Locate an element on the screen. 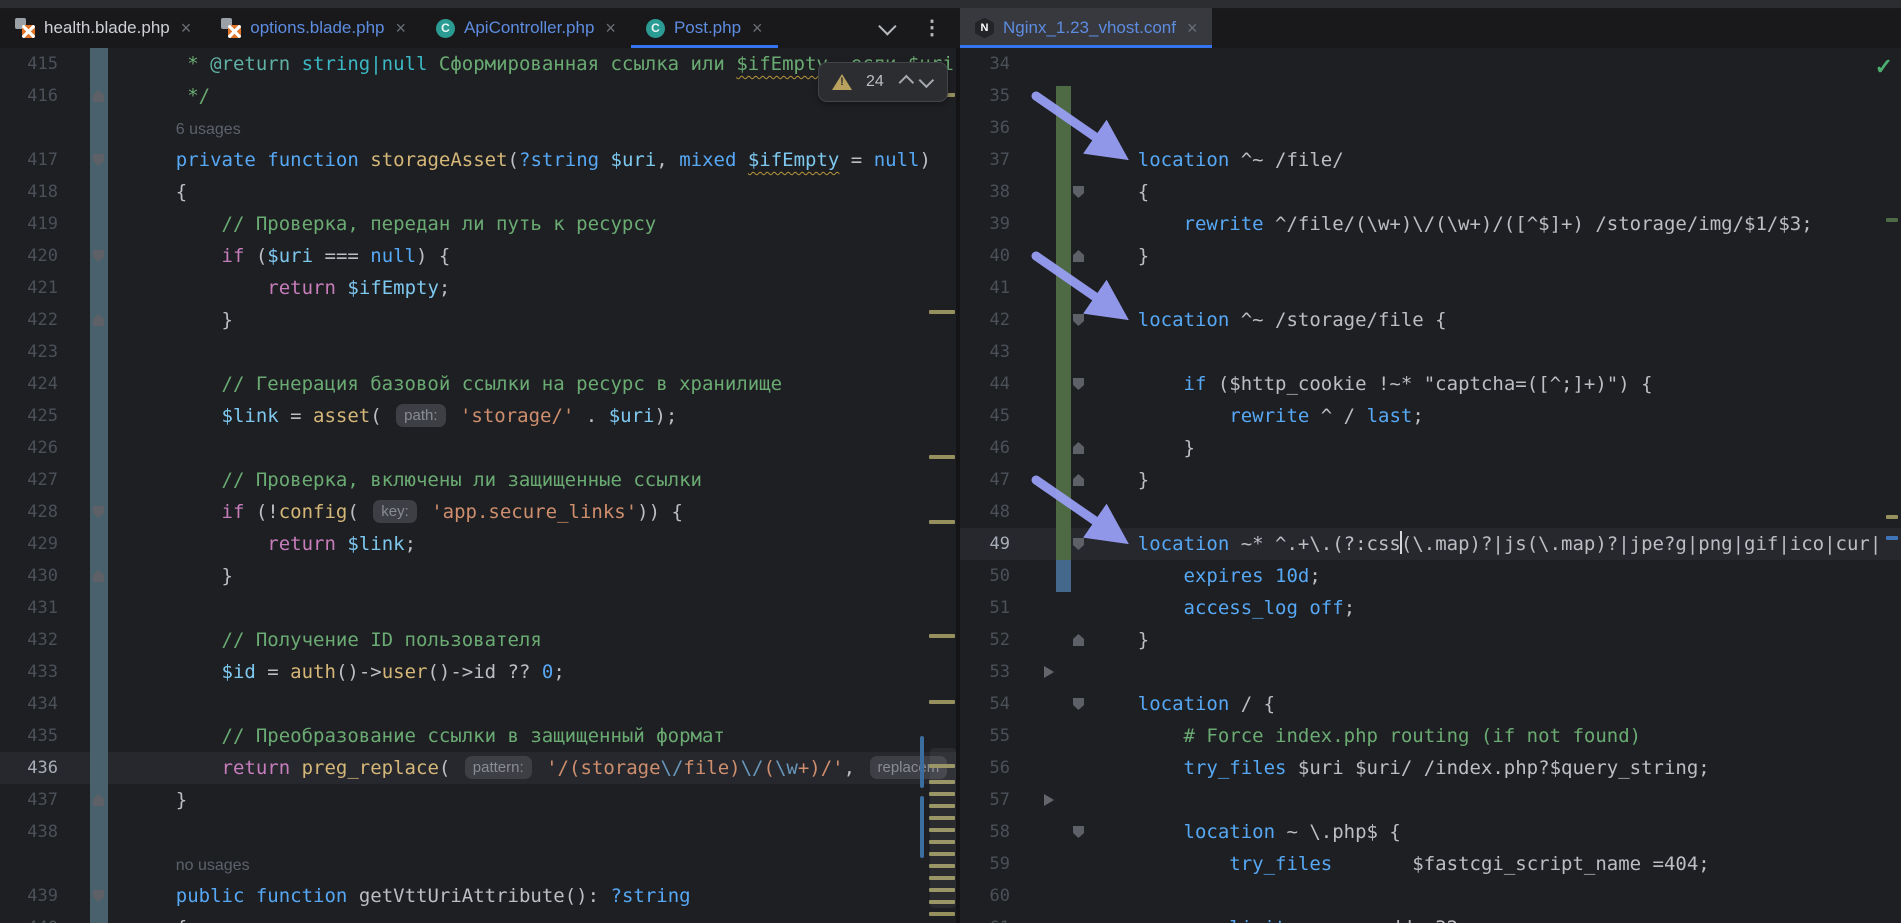 The width and height of the screenshot is (1901, 923). code-line-38: 38 { is located at coordinates (1430, 192).